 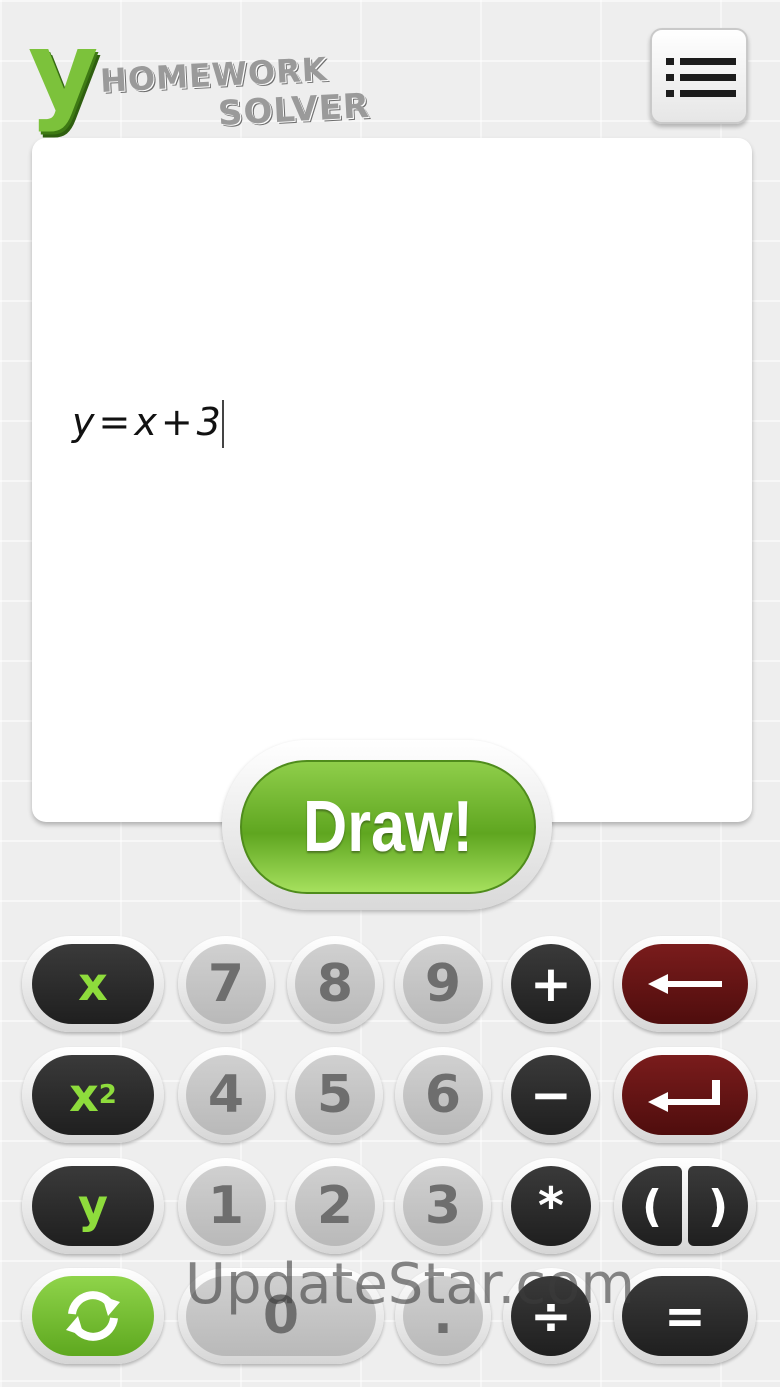 I want to click on key-8-label: 8, so click(x=335, y=984).